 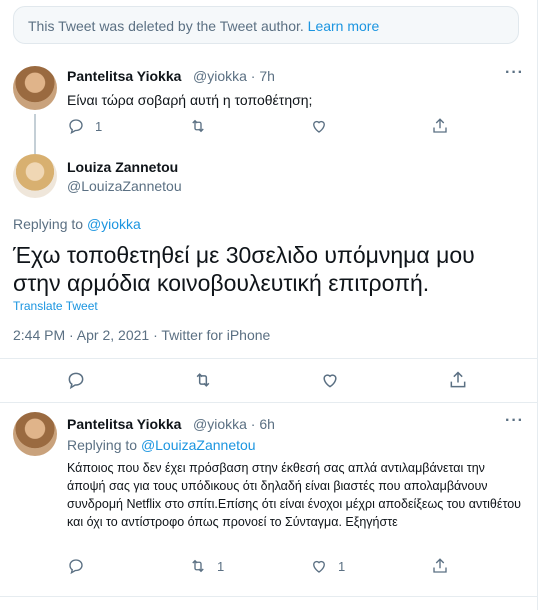 I want to click on reply-count: 1, so click(x=99, y=126).